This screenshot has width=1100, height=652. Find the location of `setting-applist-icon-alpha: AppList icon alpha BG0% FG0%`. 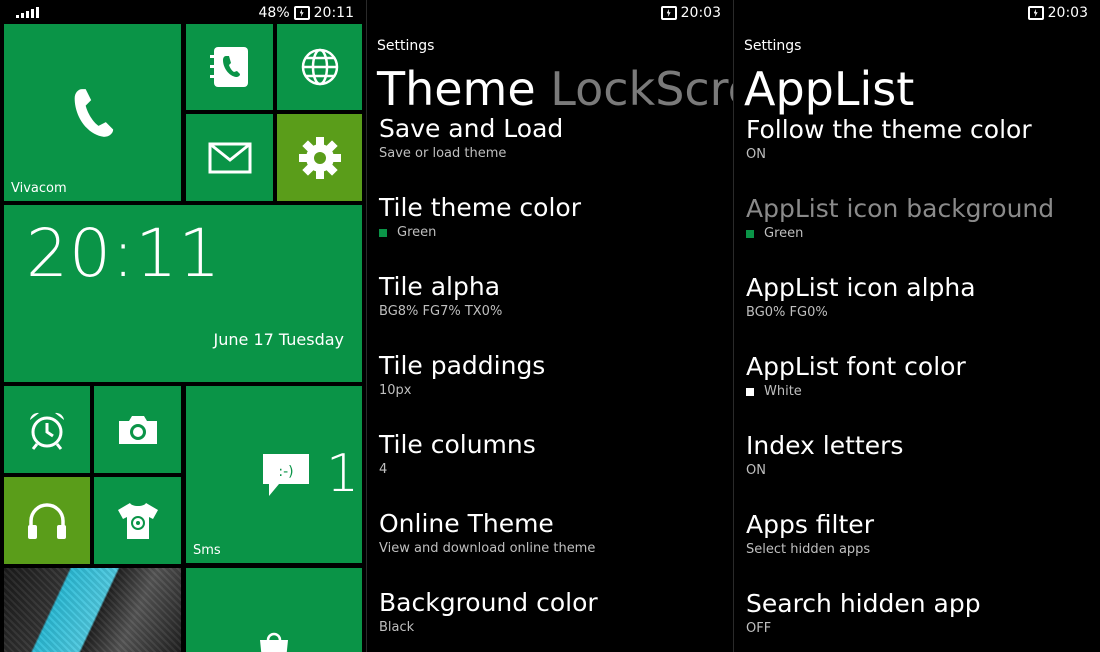

setting-applist-icon-alpha: AppList icon alpha BG0% FG0% is located at coordinates (919, 296).